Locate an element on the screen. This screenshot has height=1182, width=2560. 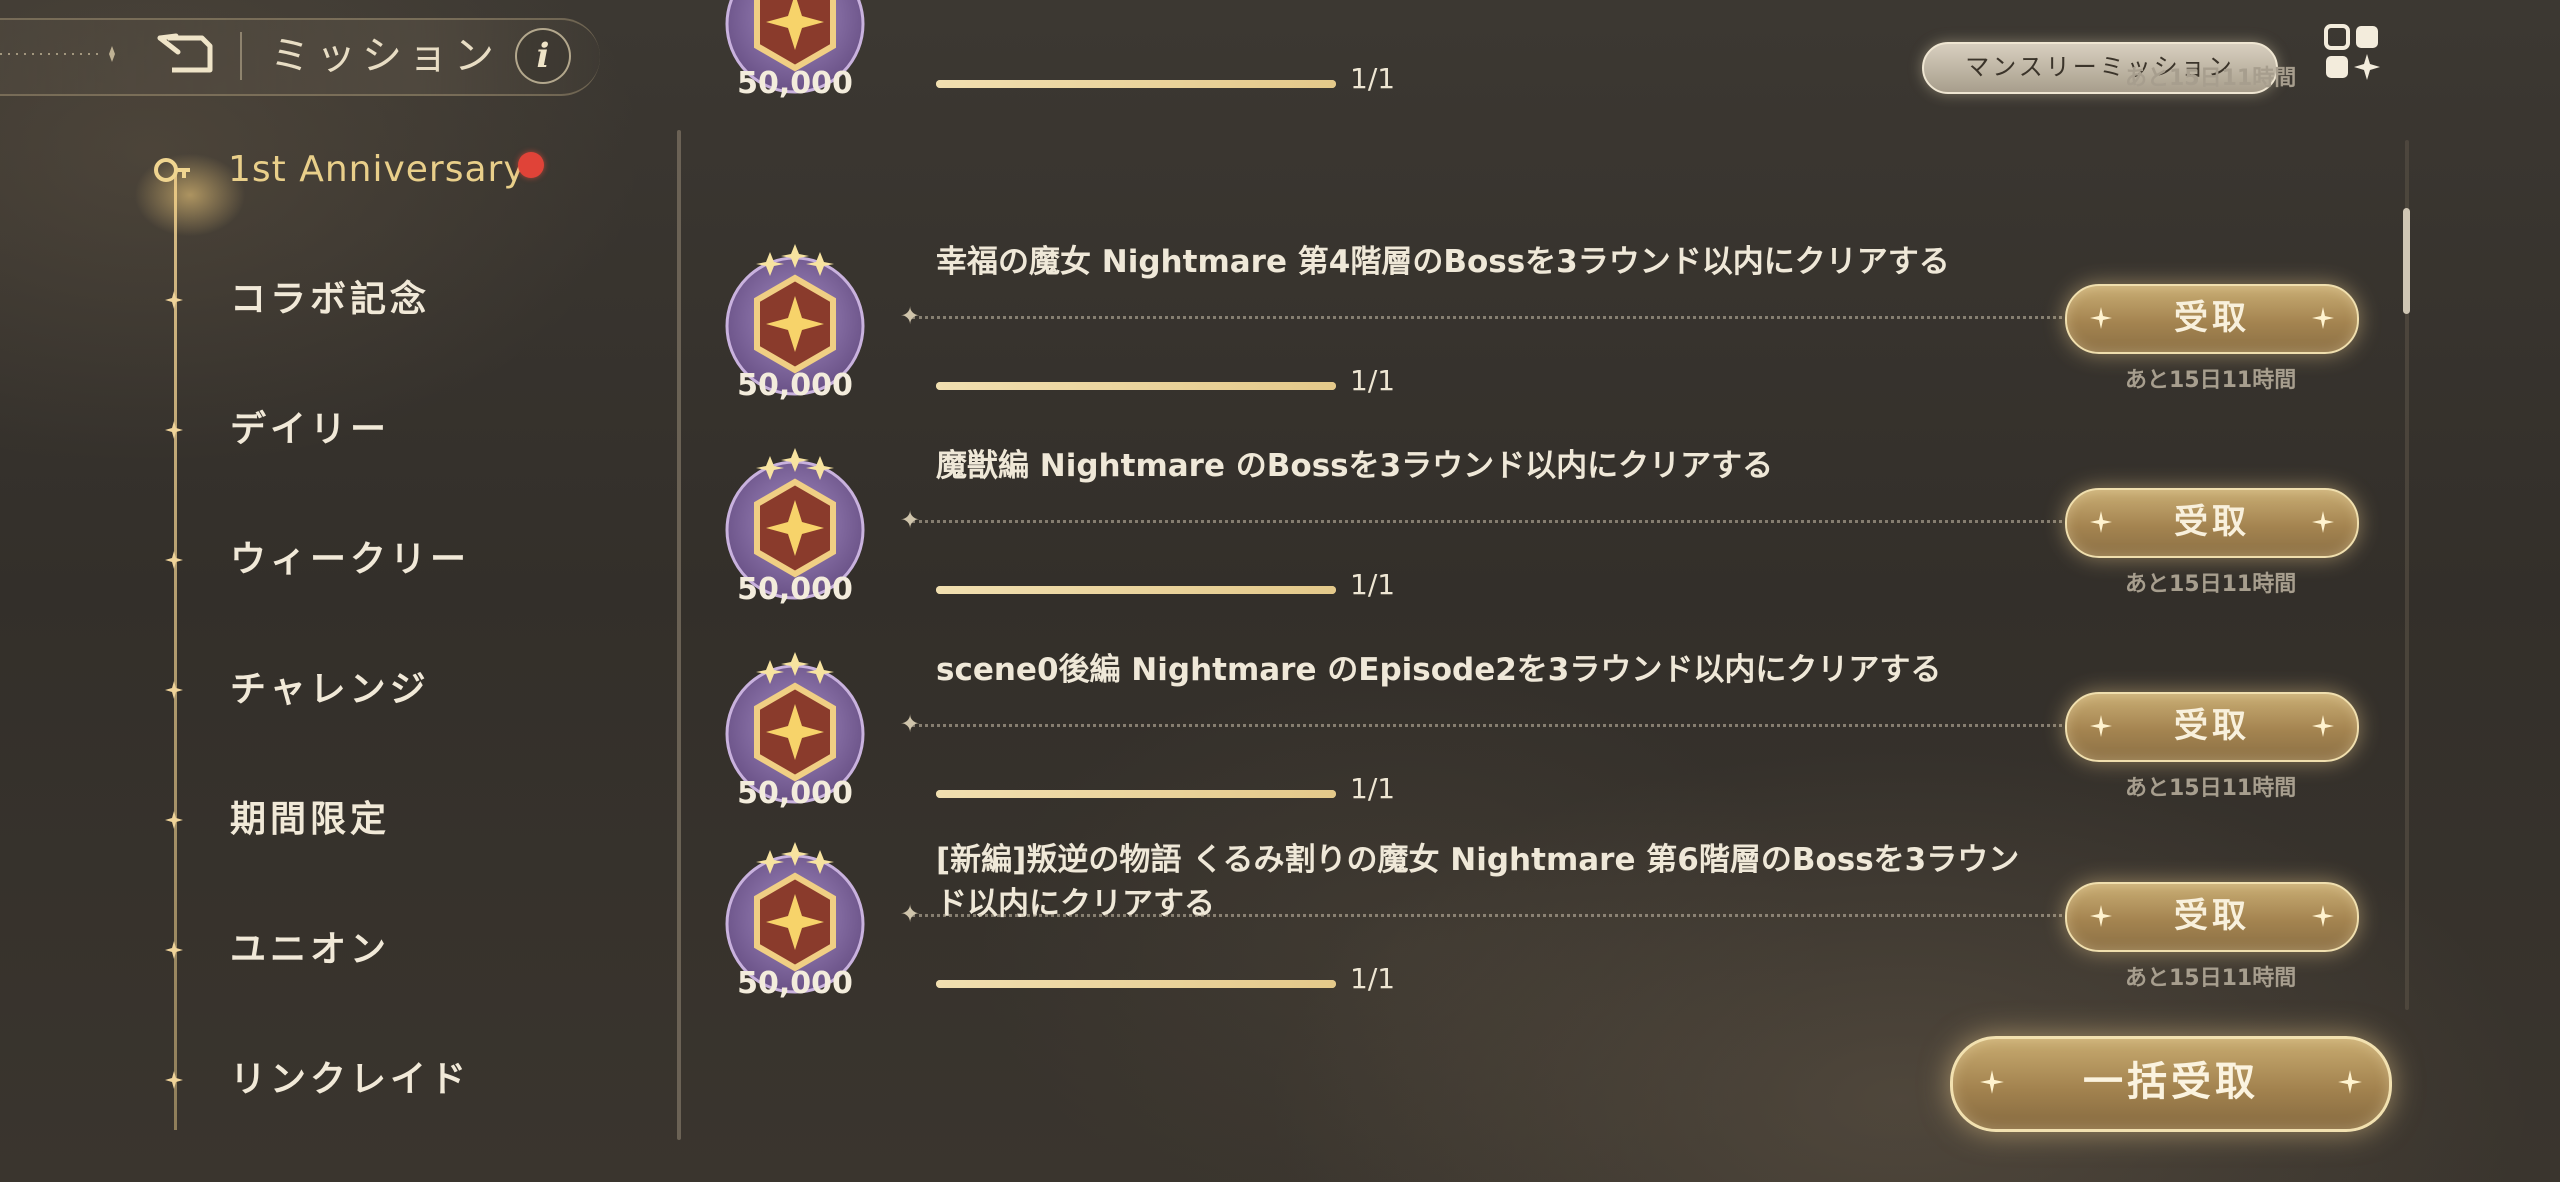
info-button: i is located at coordinates (543, 56).